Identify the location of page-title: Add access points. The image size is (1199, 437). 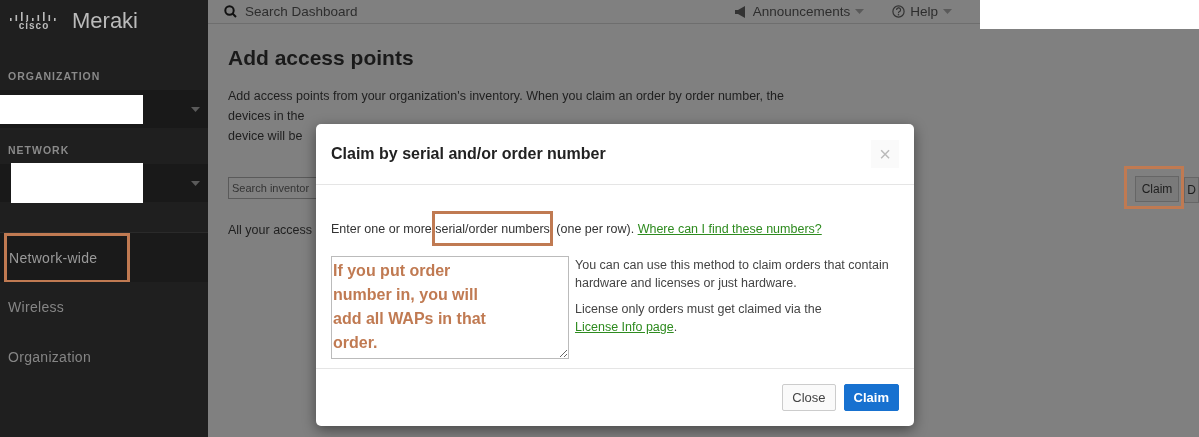
(321, 58).